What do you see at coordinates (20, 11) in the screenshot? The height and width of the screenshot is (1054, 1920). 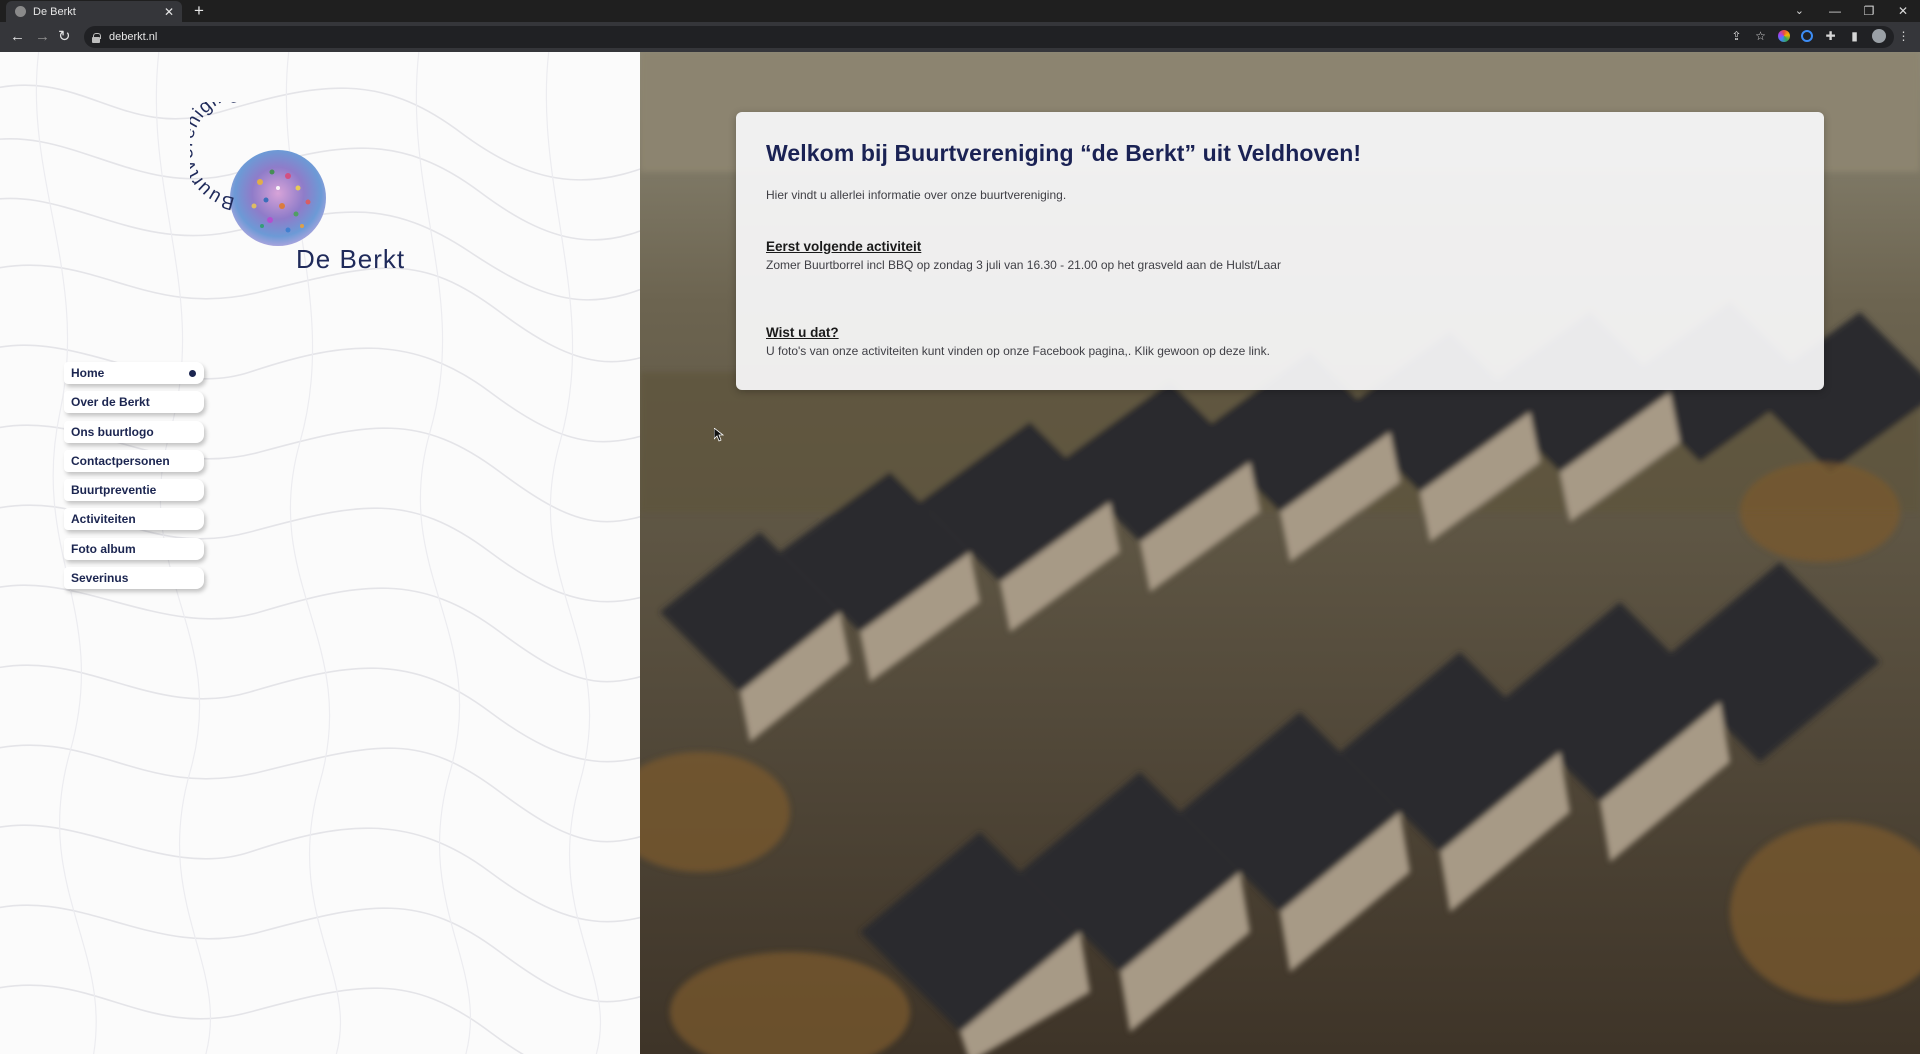 I see `site-favicon-icon` at bounding box center [20, 11].